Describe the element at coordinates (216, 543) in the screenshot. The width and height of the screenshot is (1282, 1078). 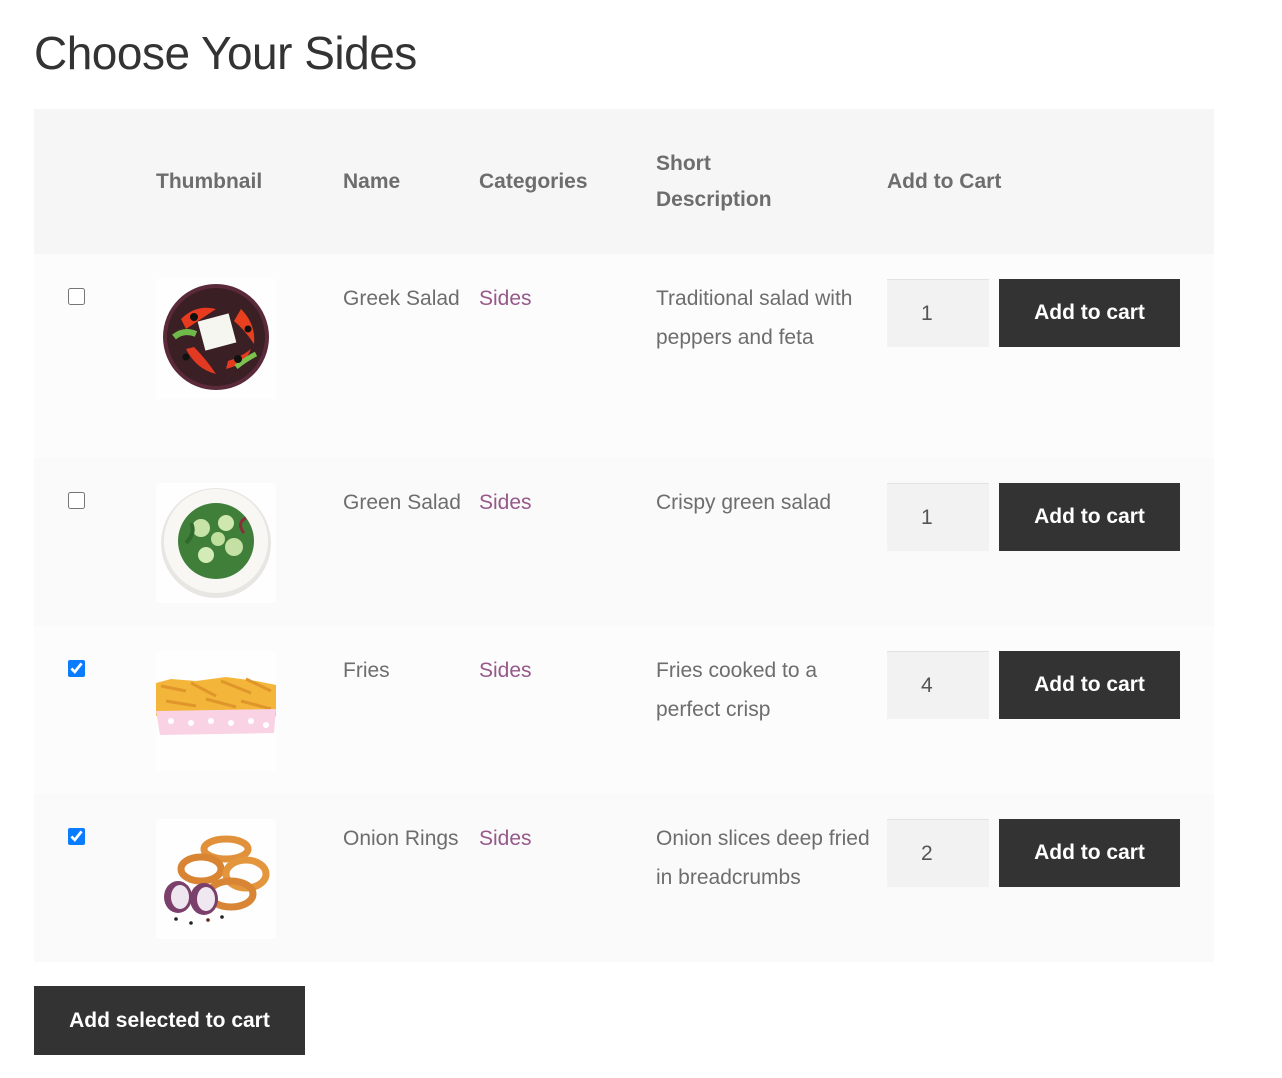
I see `green-salad-thumbnail` at that location.